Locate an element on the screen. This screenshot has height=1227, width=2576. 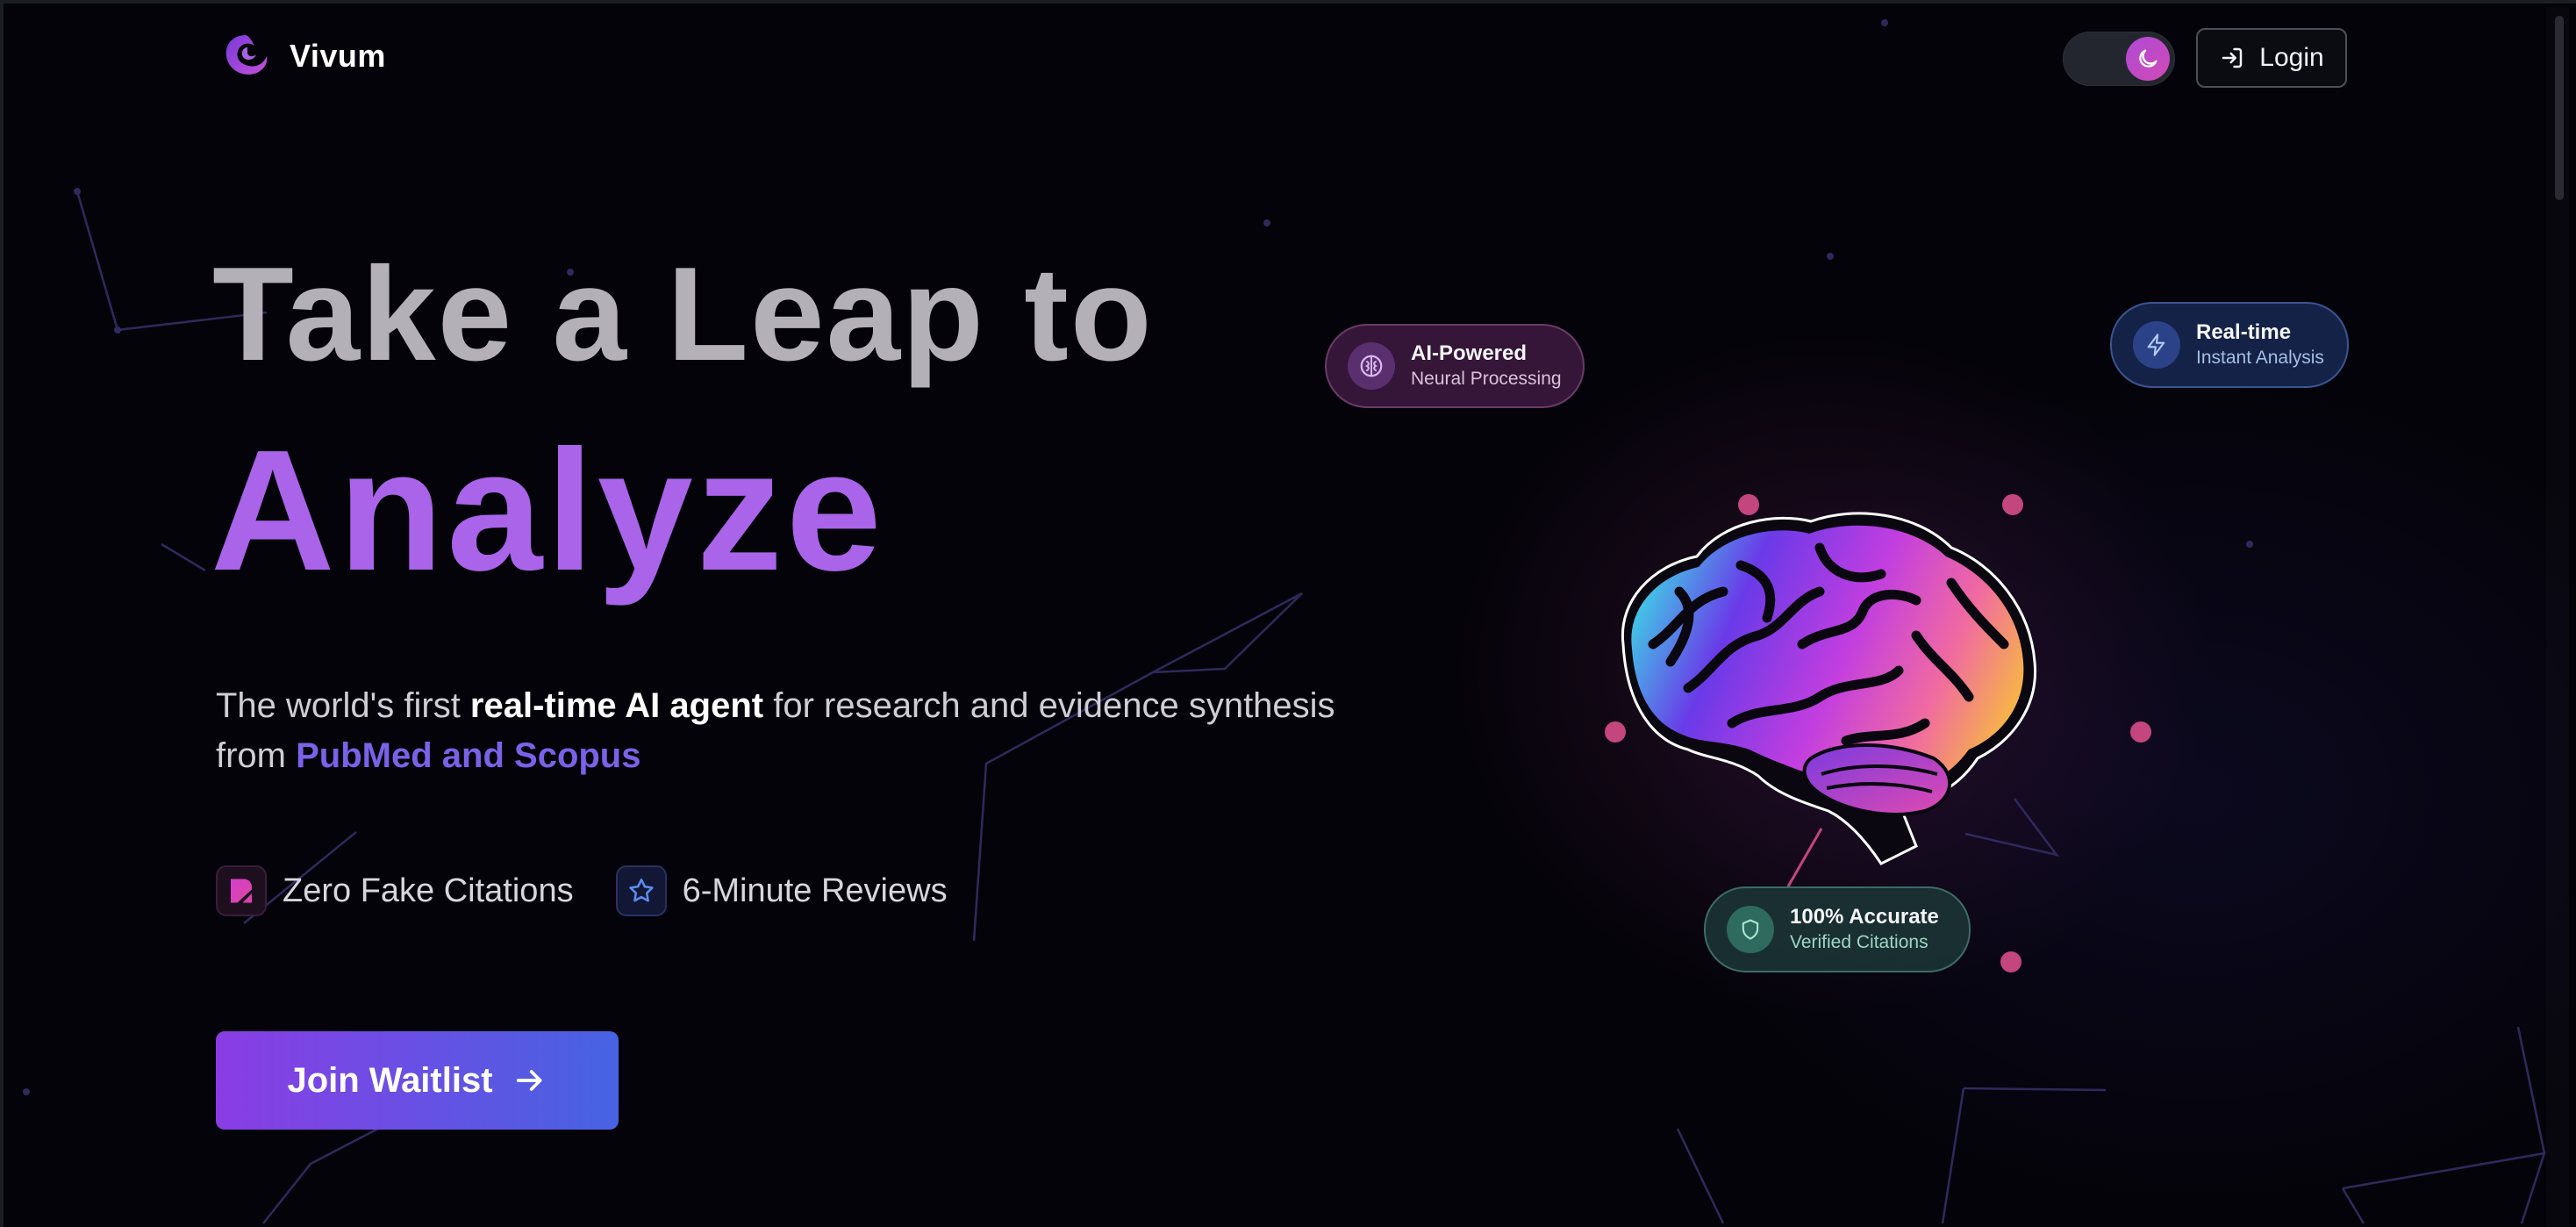
subtitle-highlight: PubMed and Scopus is located at coordinates (468, 755).